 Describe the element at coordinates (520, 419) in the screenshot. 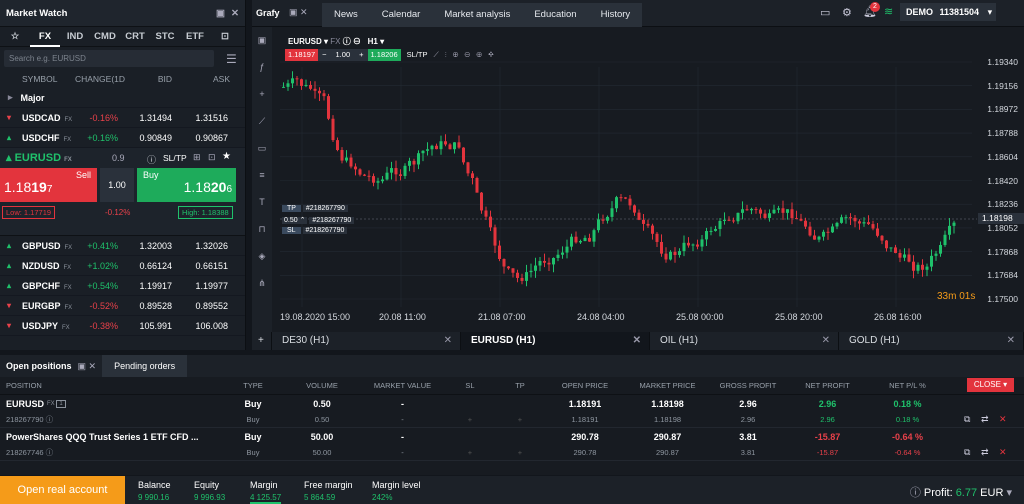

I see `tp-add-icon: +` at that location.